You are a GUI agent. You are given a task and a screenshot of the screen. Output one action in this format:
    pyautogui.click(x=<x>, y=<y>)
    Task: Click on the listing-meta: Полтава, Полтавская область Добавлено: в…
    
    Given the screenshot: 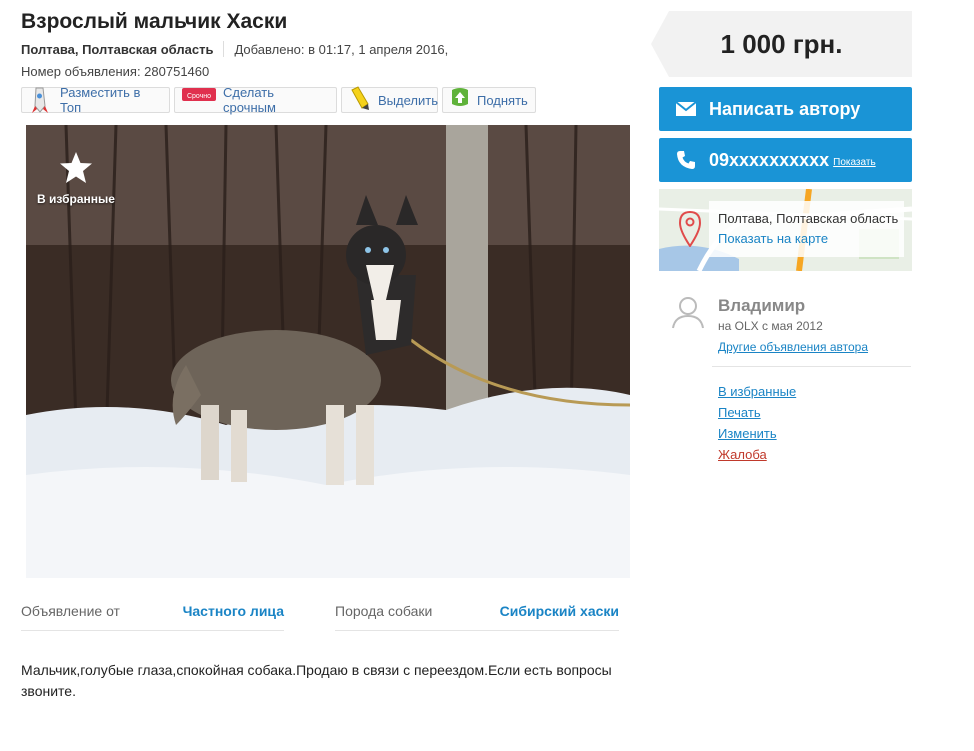 What is the action you would take?
    pyautogui.click(x=234, y=49)
    